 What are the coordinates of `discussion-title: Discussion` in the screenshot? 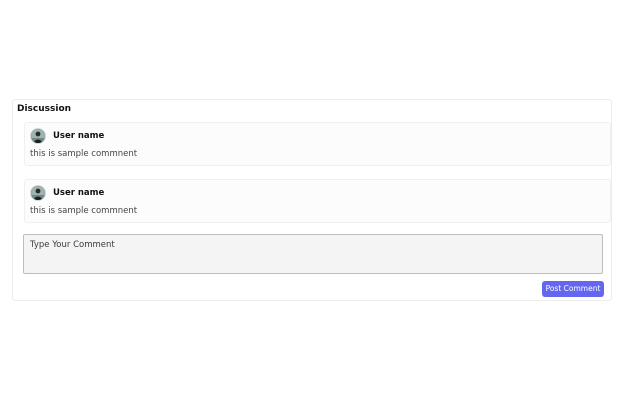 It's located at (44, 109).